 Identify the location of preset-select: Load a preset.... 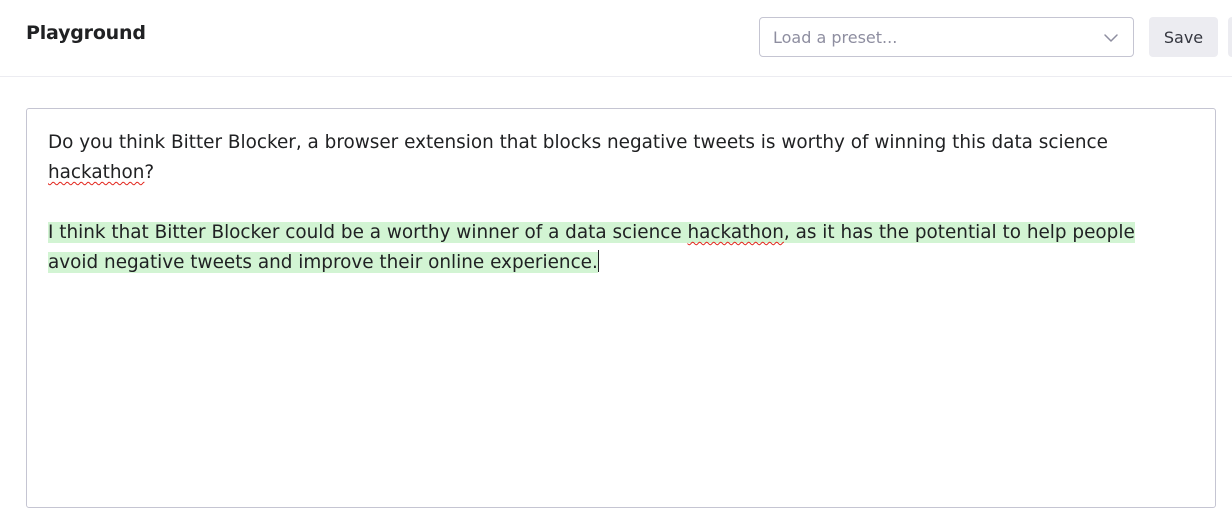
(946, 37).